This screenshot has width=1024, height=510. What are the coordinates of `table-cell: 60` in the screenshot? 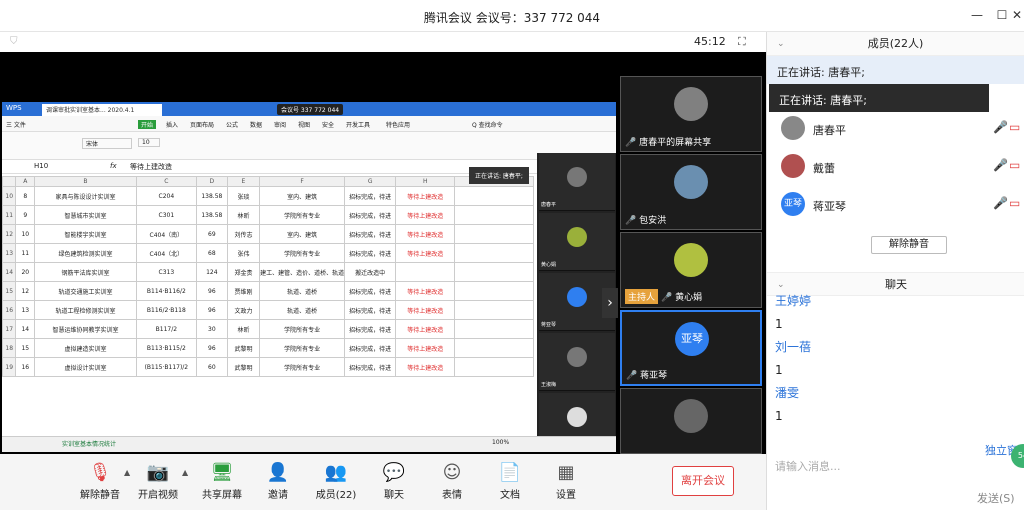 It's located at (211, 367).